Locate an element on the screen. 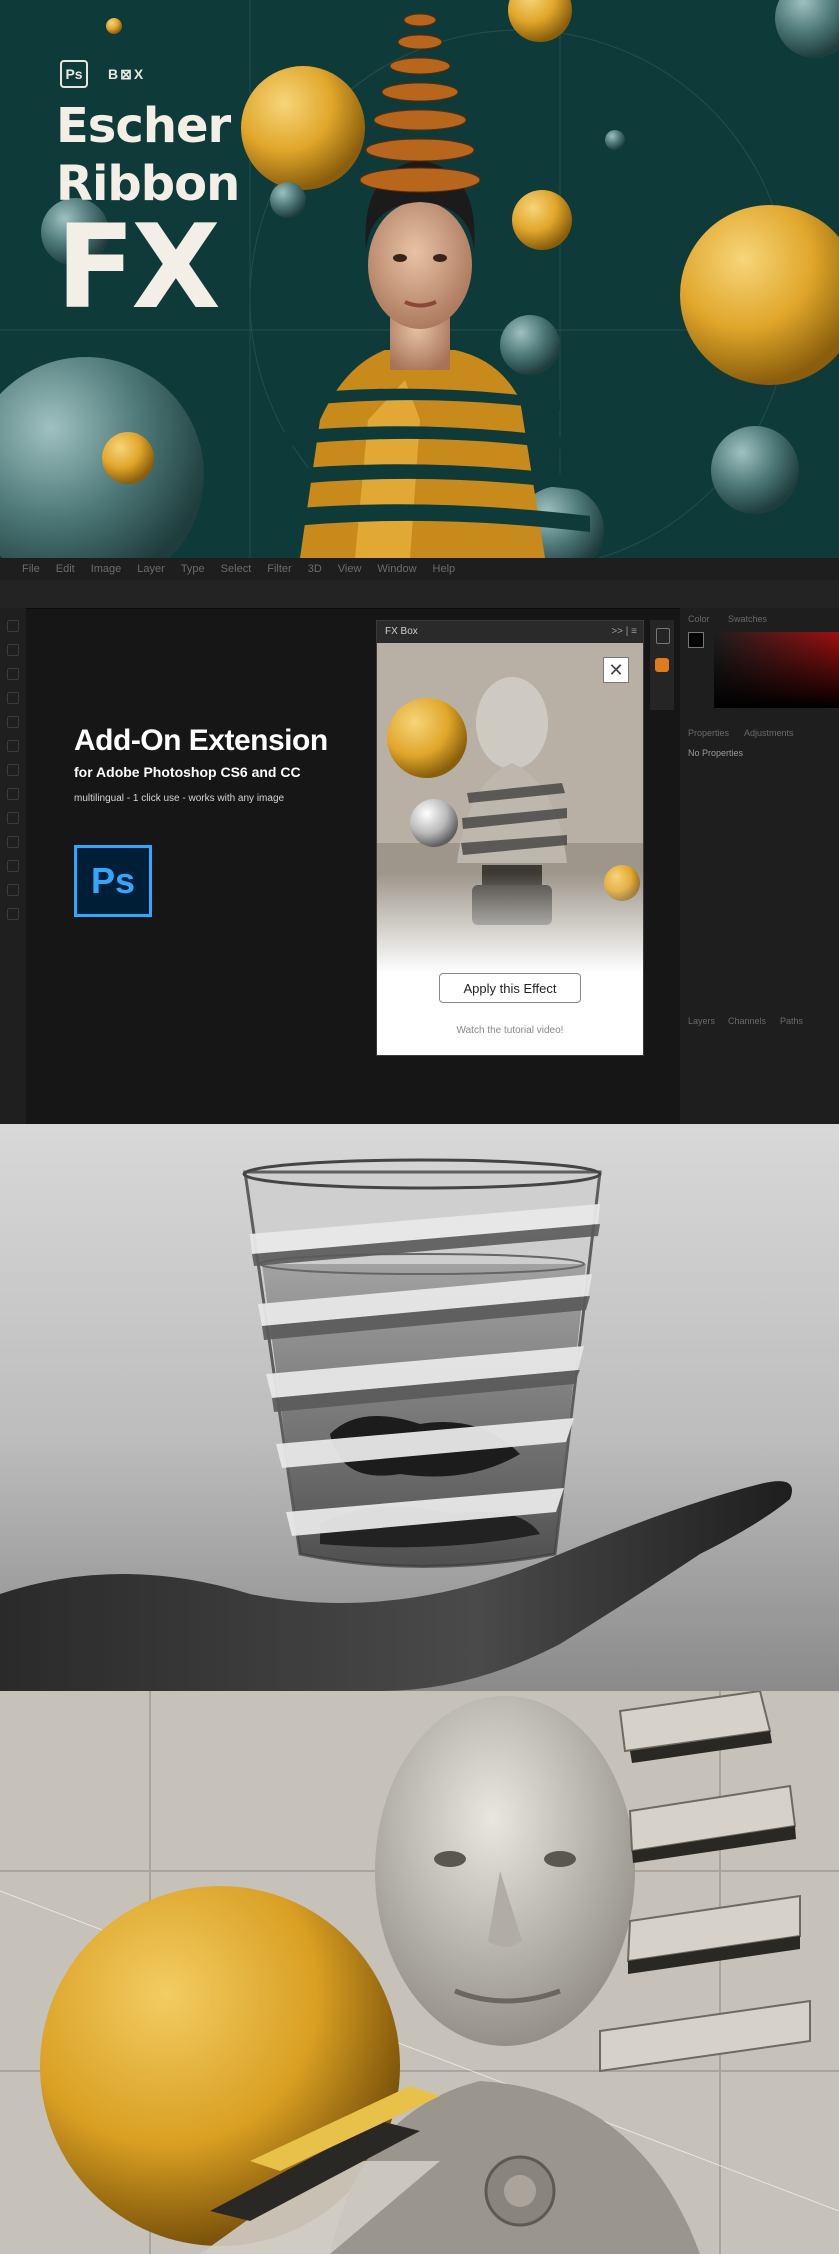 The height and width of the screenshot is (2254, 839). apply-effect-button: Apply this Effect is located at coordinates (510, 988).